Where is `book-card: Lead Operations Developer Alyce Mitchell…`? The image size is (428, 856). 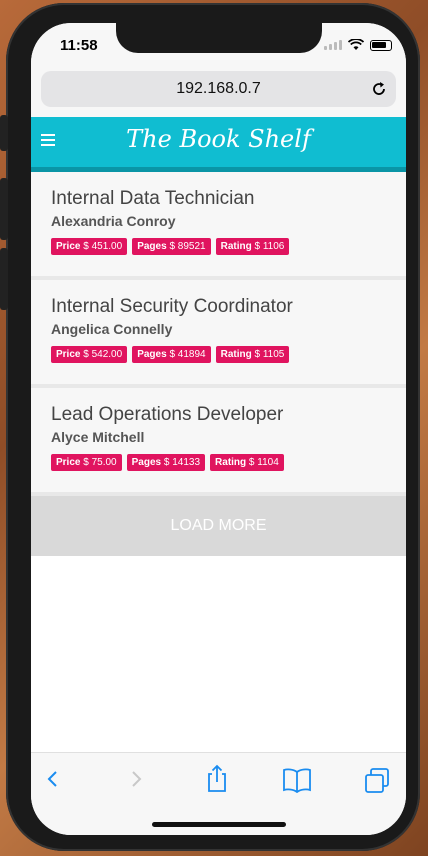 book-card: Lead Operations Developer Alyce Mitchell… is located at coordinates (218, 442).